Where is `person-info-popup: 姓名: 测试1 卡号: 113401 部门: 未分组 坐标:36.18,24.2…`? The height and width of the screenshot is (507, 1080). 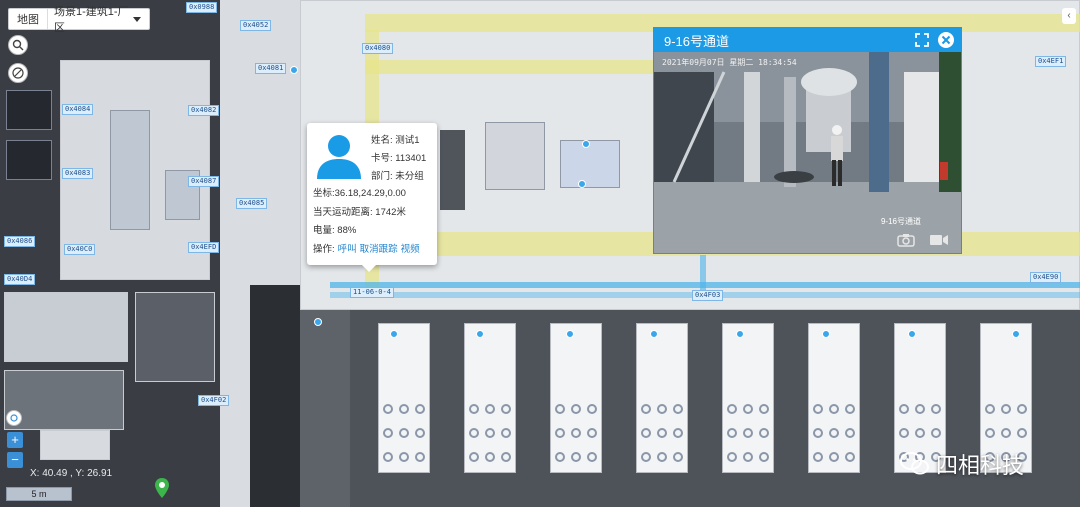
person-info-popup: 姓名: 测试1 卡号: 113401 部门: 未分组 坐标:36.18,24.2… is located at coordinates (372, 197).